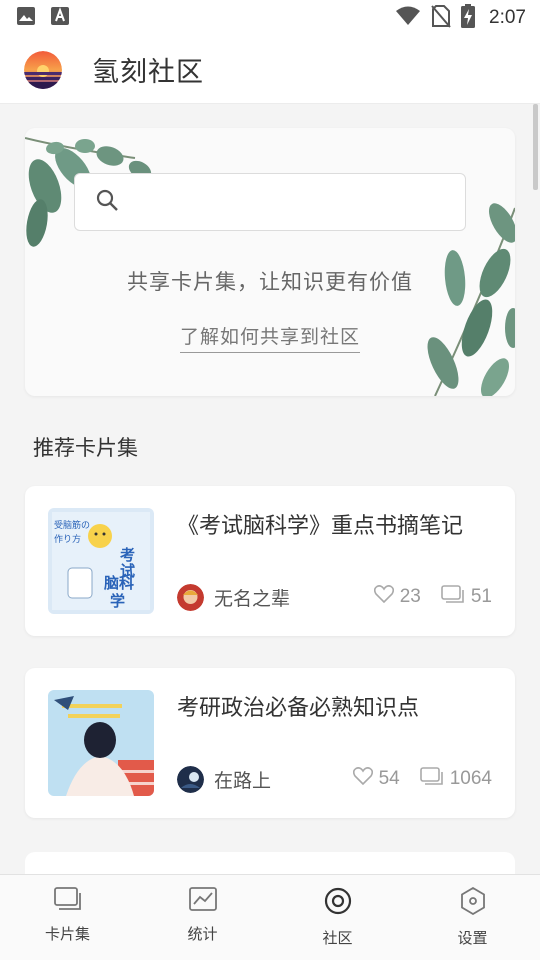  Describe the element at coordinates (389, 778) in the screenshot. I see `like-count-value: 54` at that location.